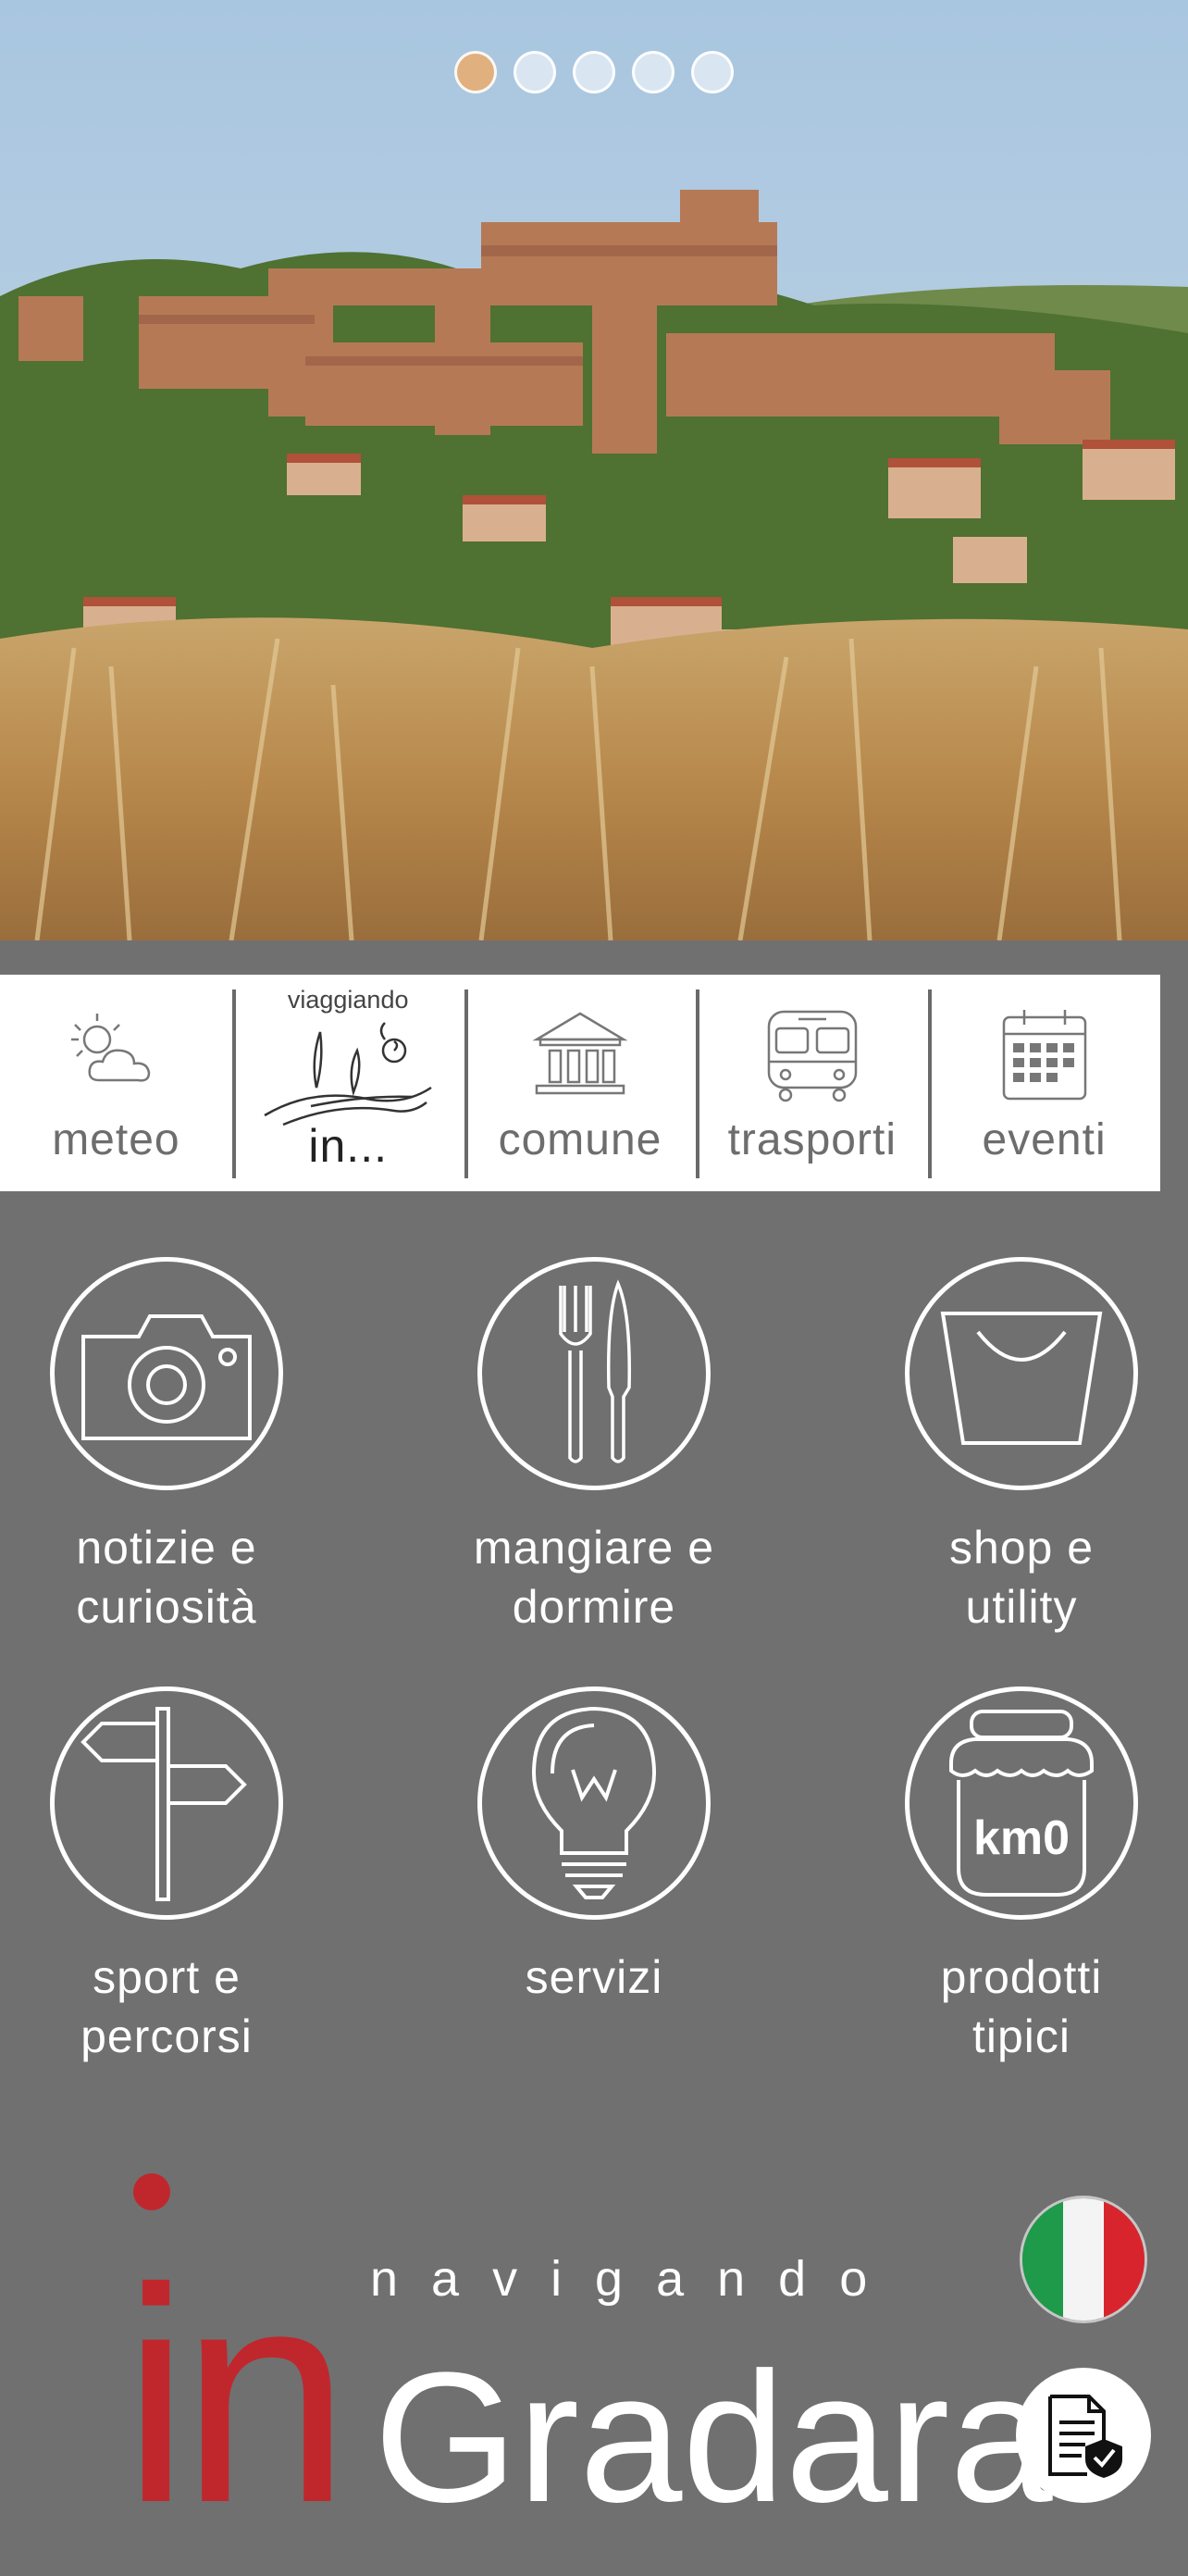  Describe the element at coordinates (116, 1139) in the screenshot. I see `quick-nav-label: meteo` at that location.